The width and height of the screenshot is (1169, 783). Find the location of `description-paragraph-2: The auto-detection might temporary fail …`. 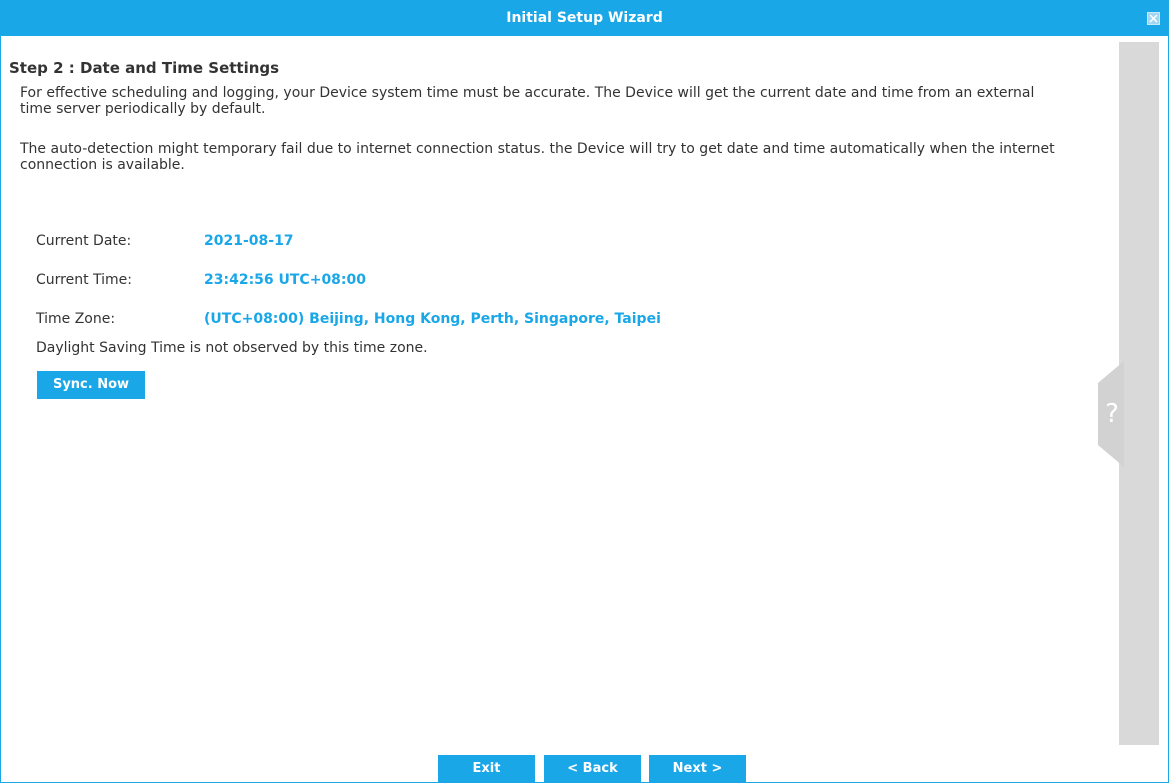

description-paragraph-2: The auto-detection might temporary fail … is located at coordinates (537, 157).